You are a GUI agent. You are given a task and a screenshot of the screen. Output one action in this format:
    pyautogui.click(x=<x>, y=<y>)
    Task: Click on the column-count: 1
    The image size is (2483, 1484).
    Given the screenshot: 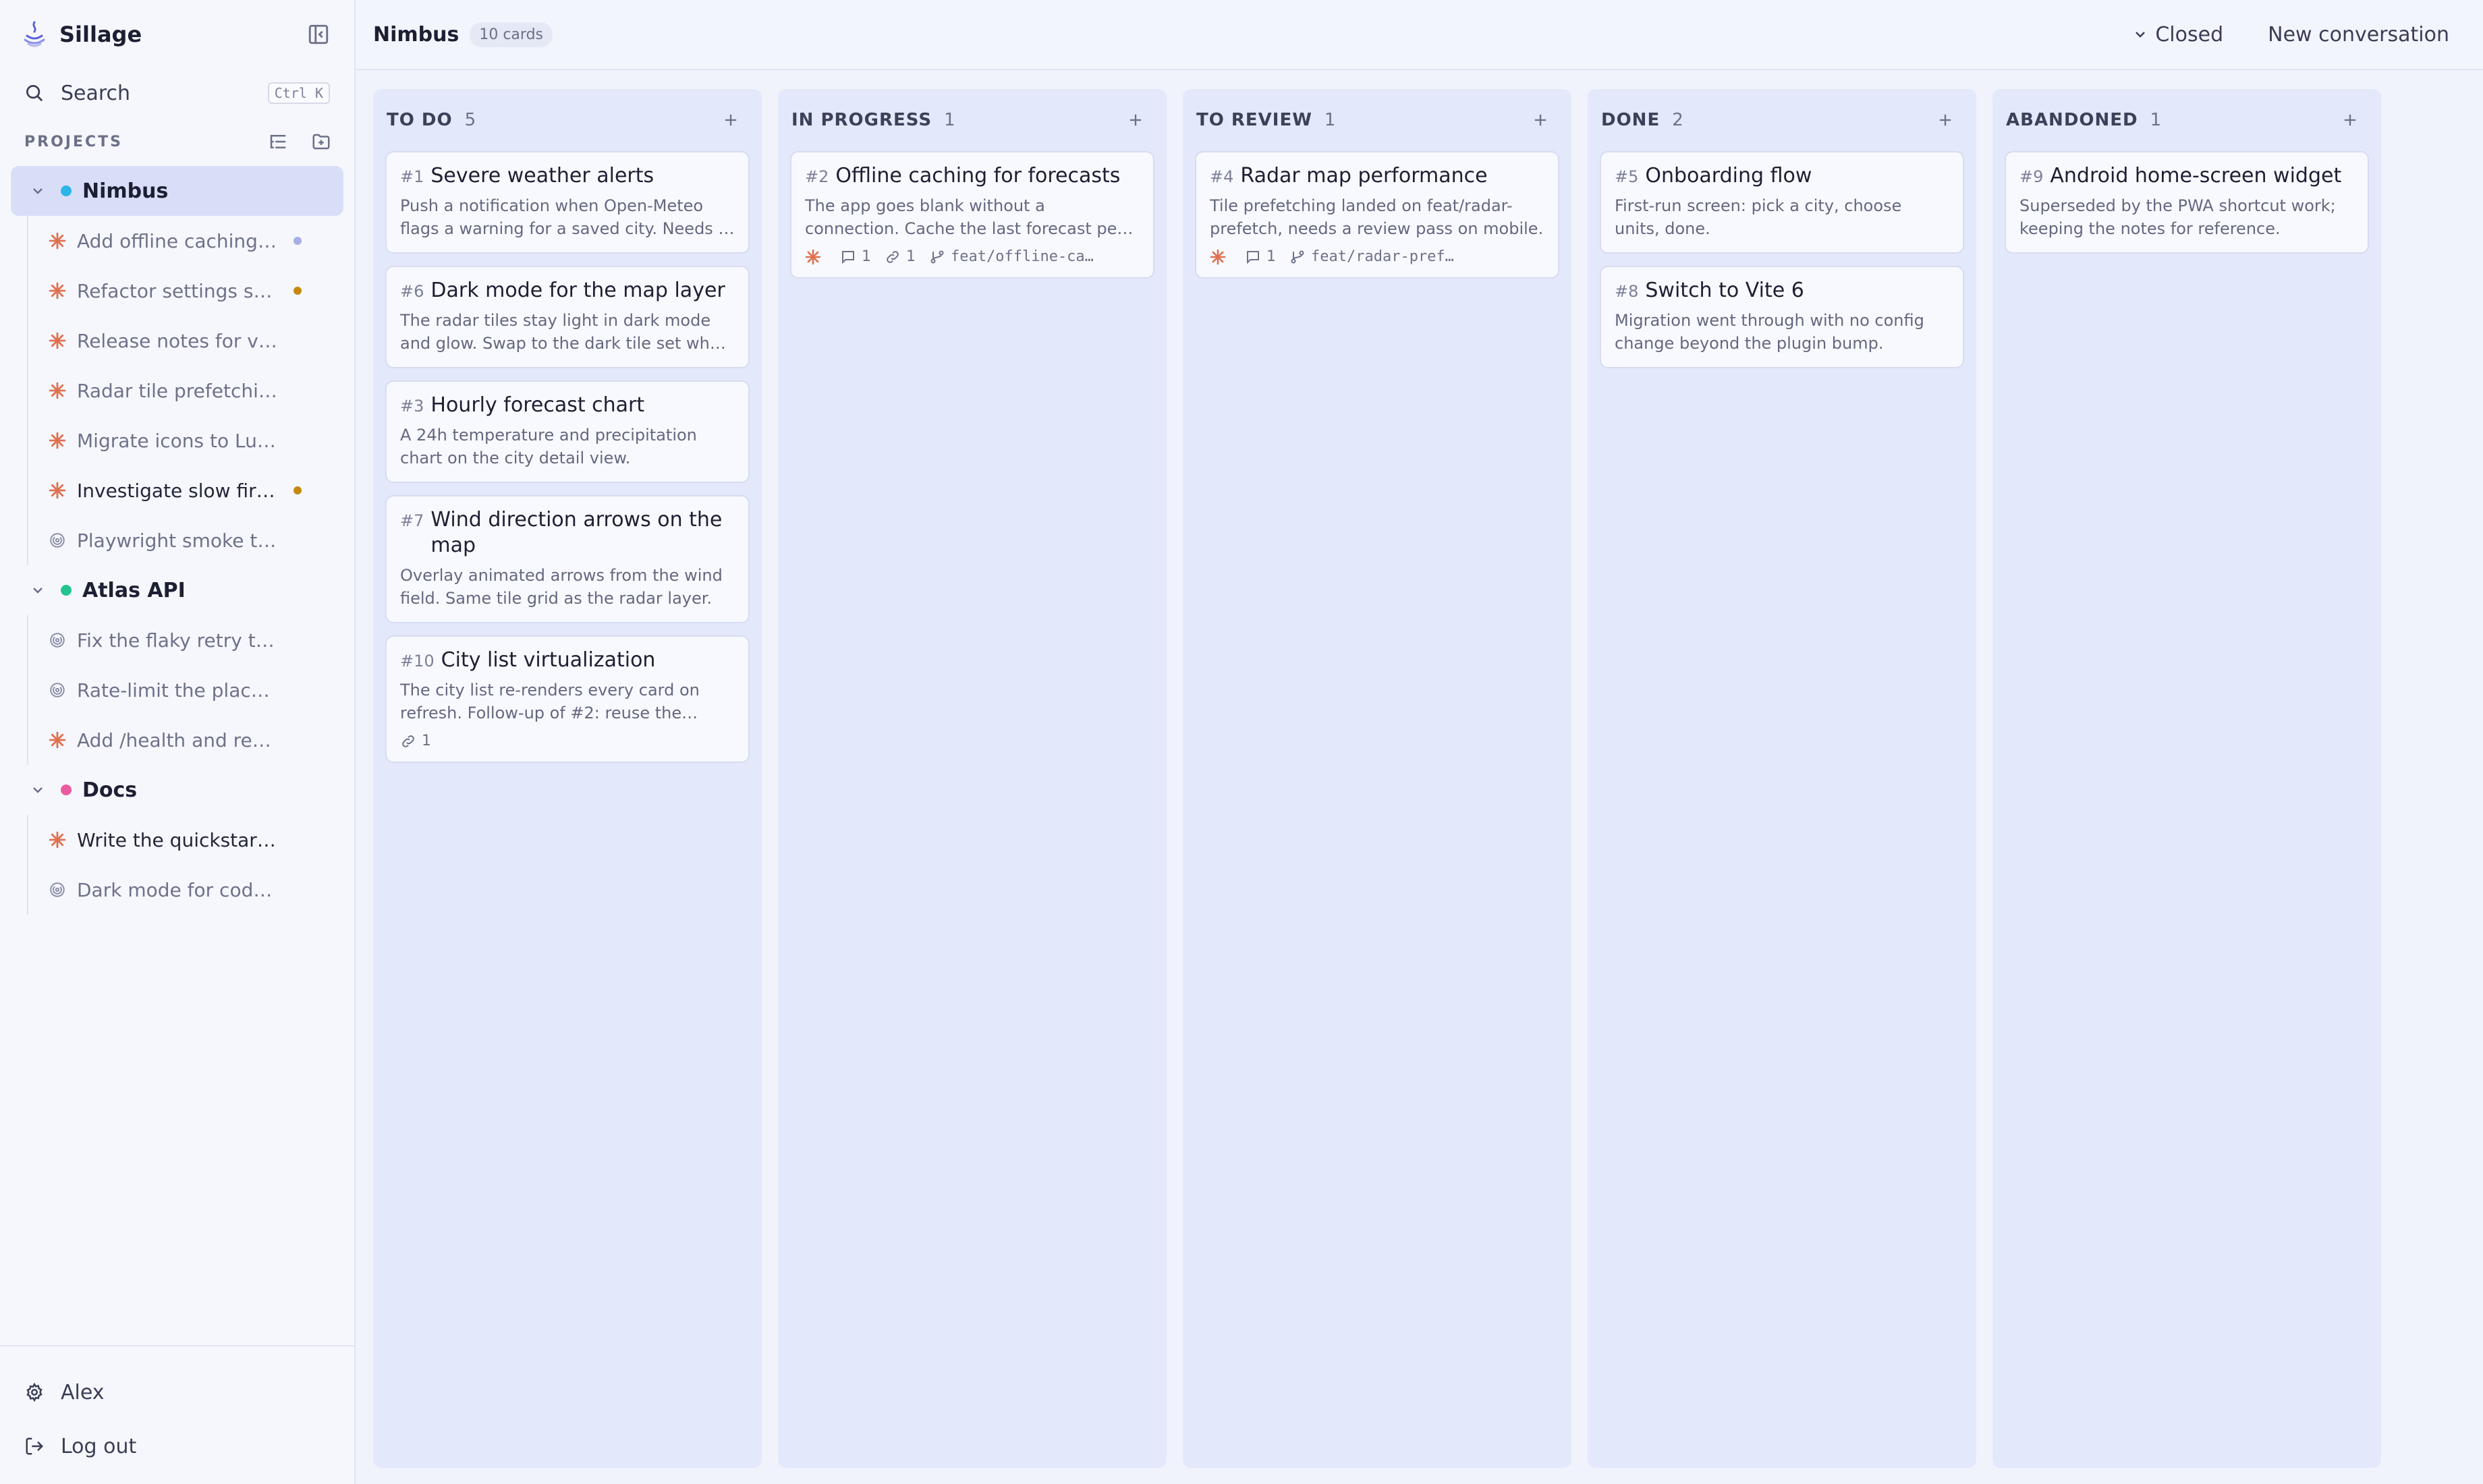 What is the action you would take?
    pyautogui.click(x=1330, y=120)
    